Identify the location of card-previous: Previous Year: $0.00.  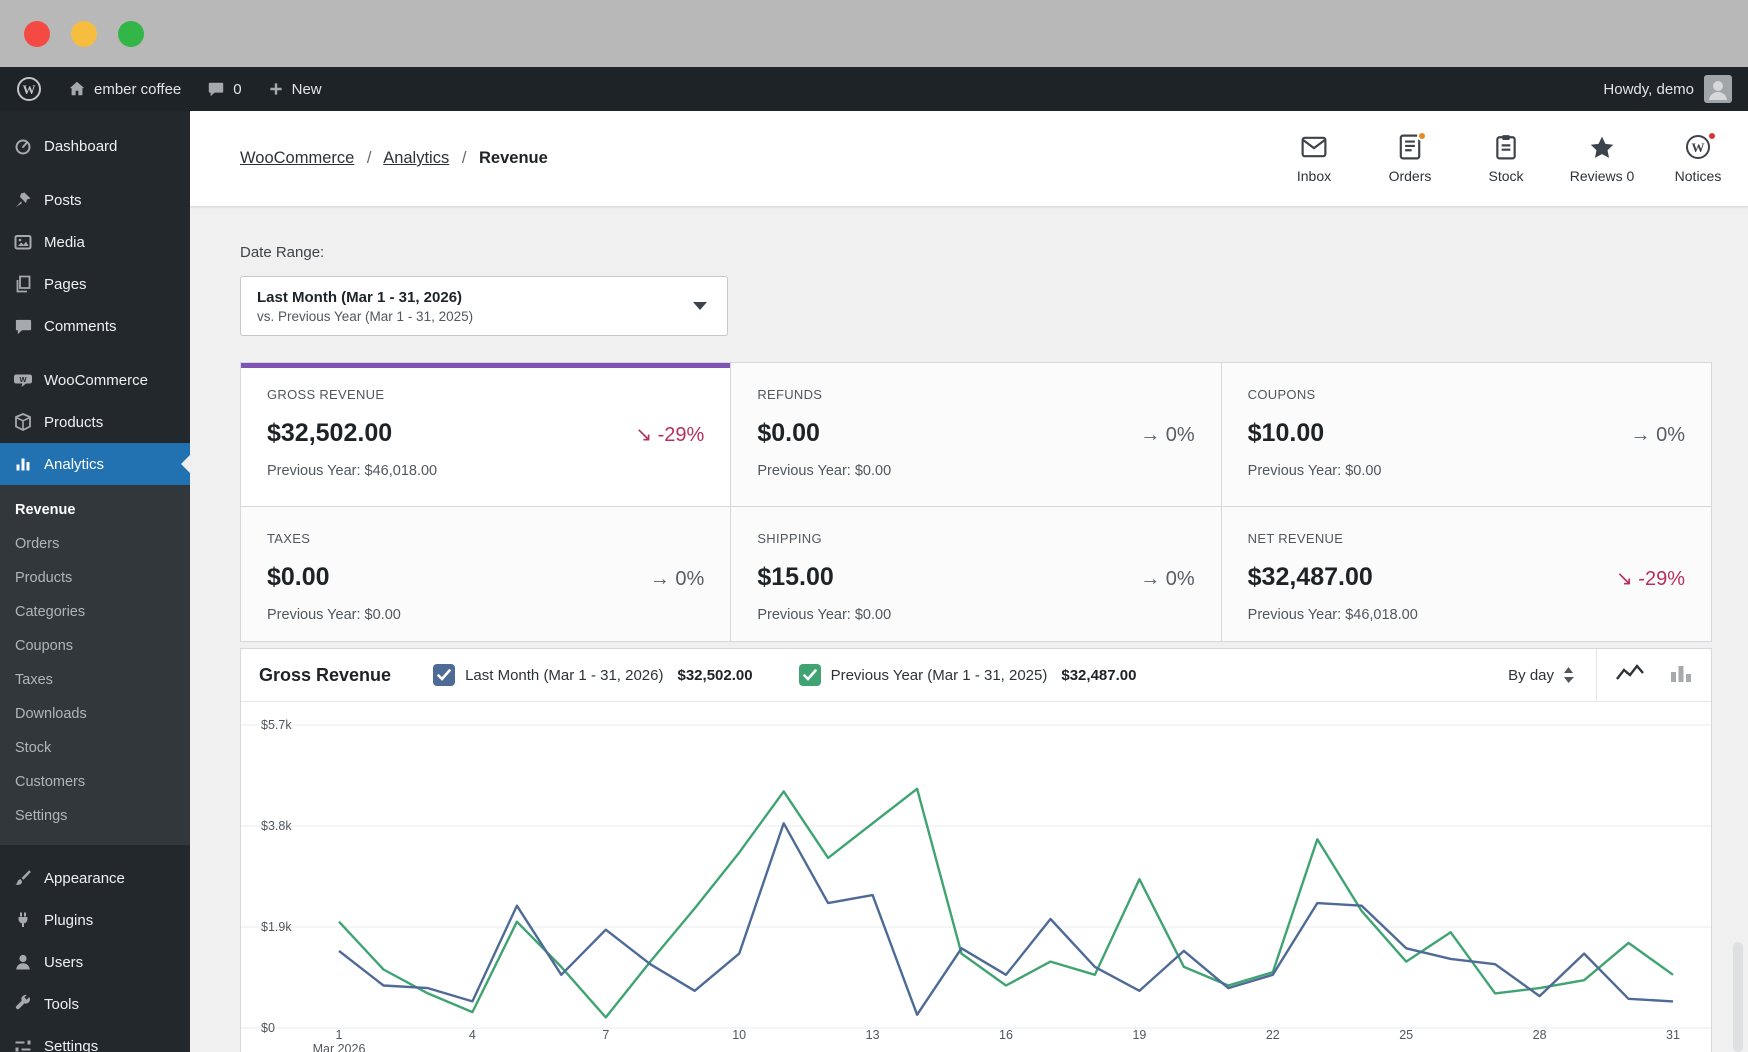
(824, 615).